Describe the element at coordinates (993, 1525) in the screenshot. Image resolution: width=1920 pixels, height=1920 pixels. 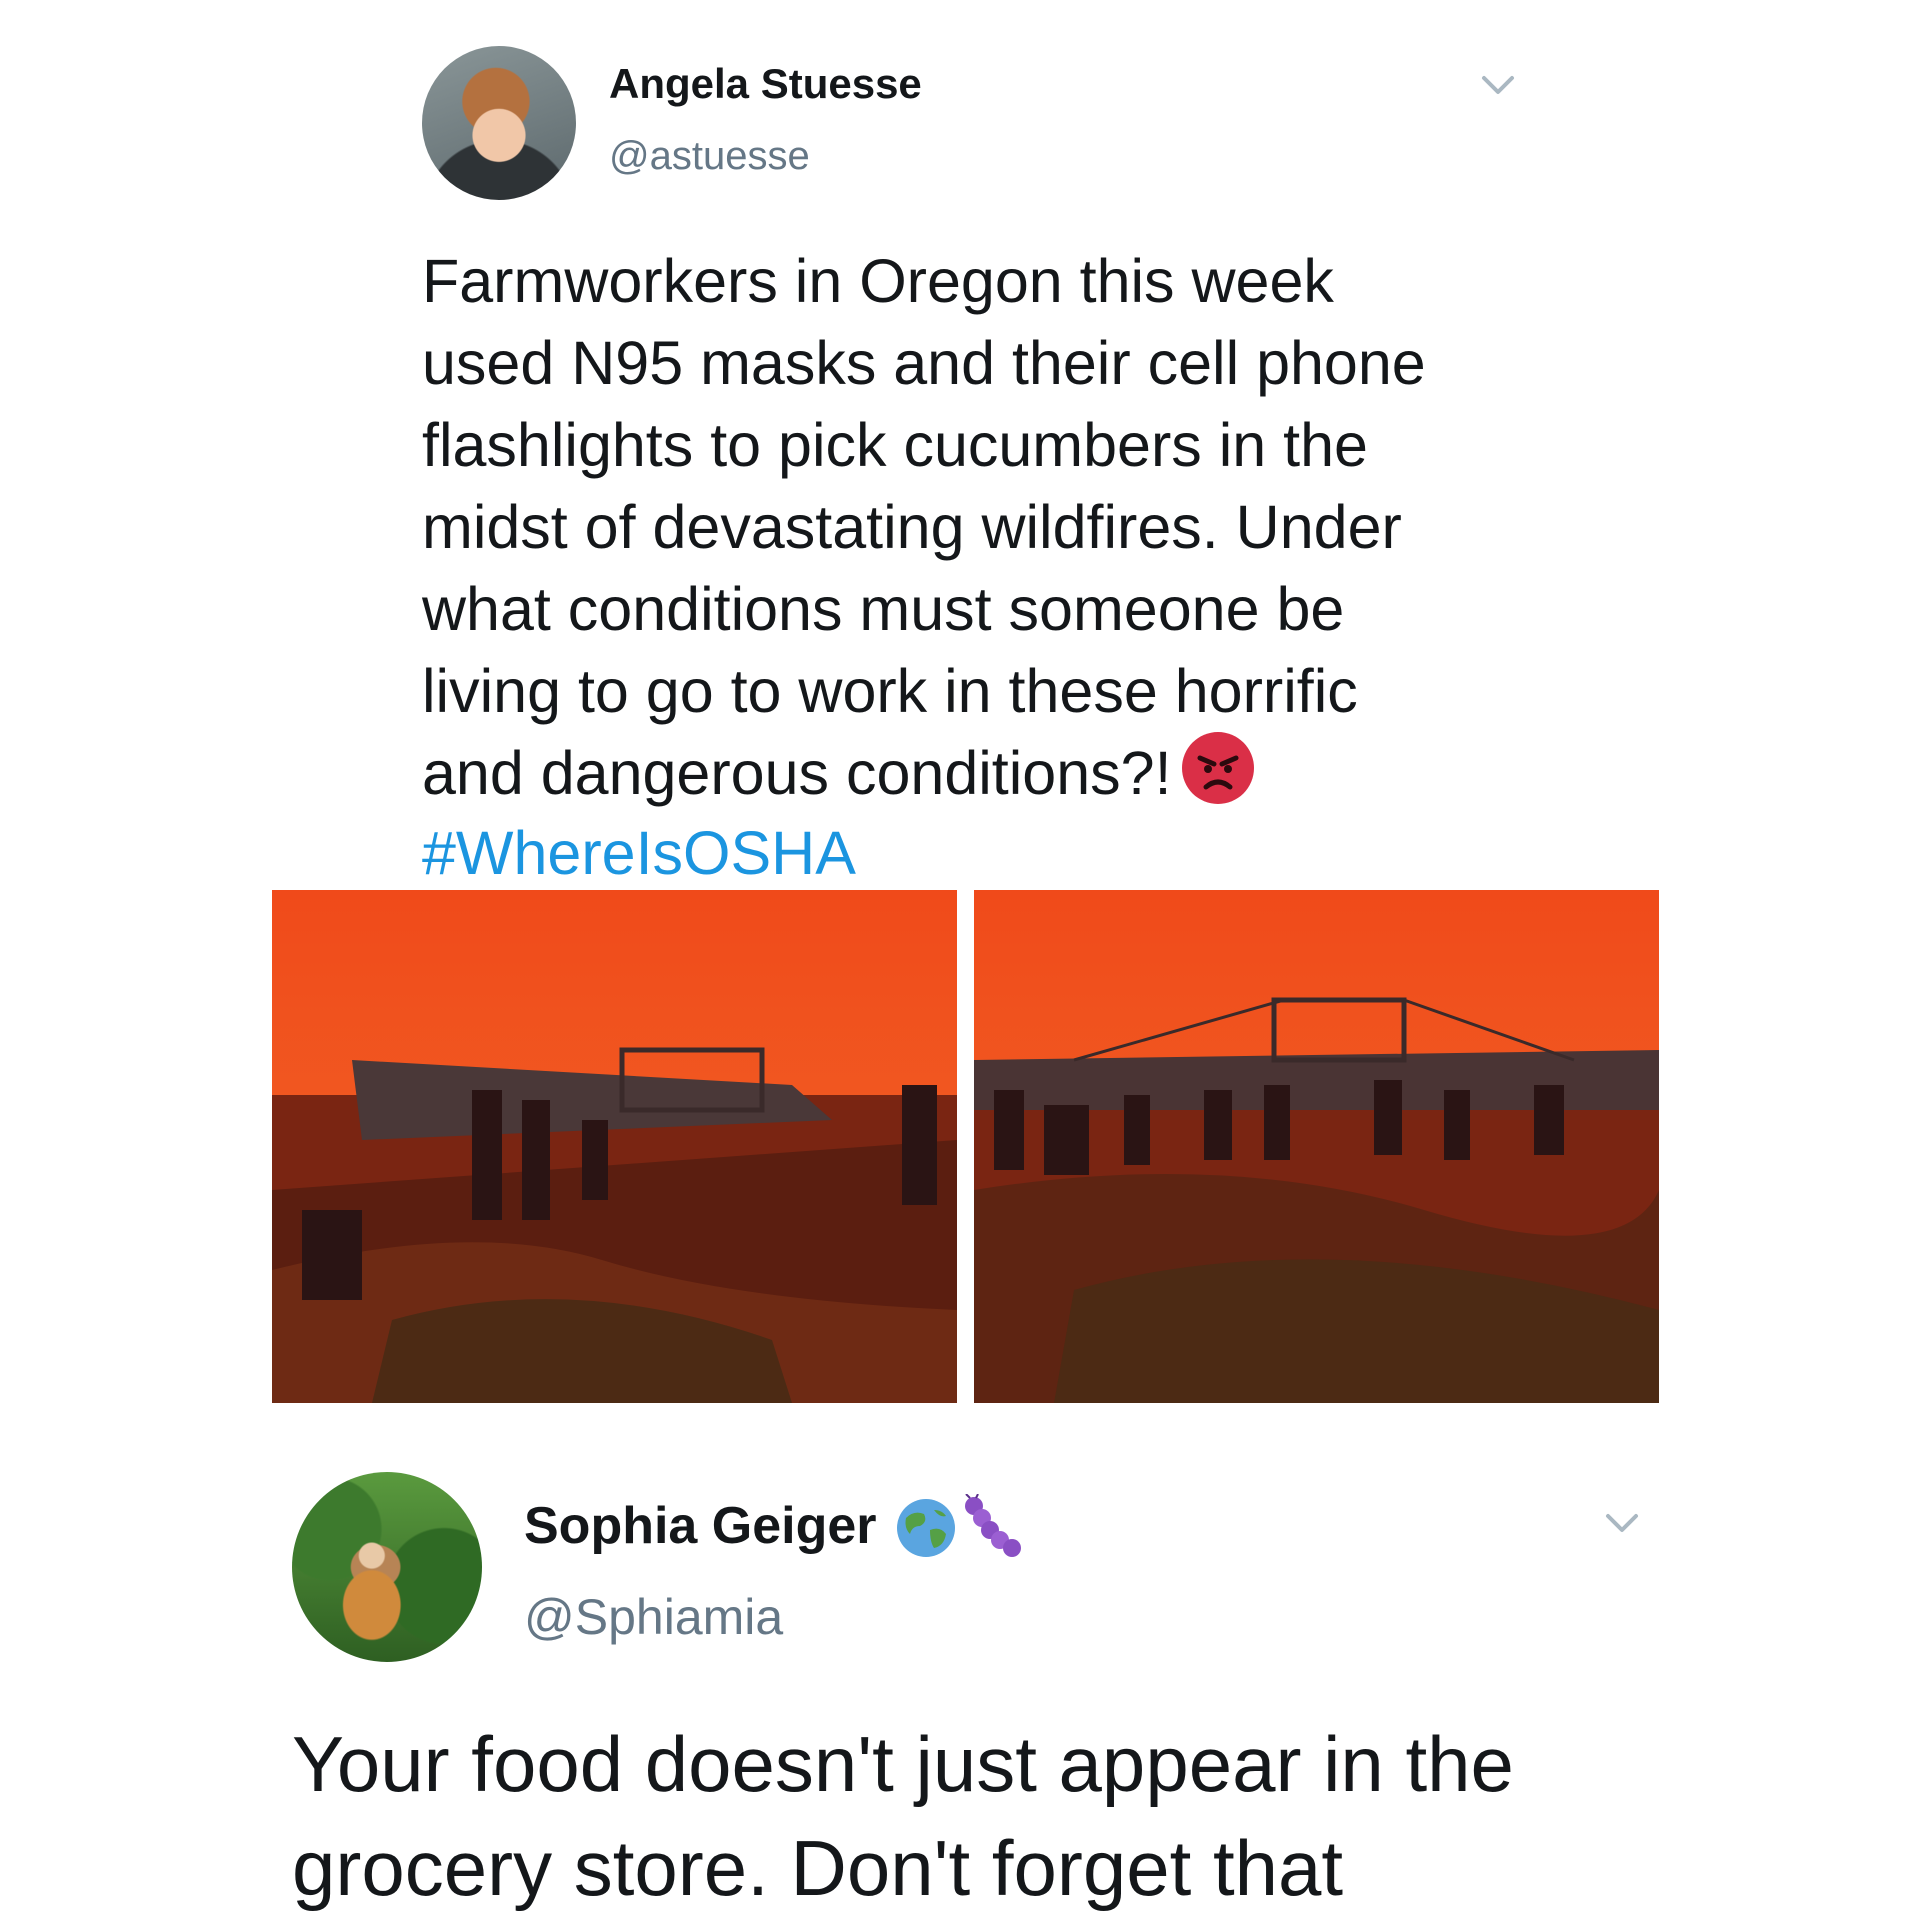
I see `caterpillar-icon` at that location.